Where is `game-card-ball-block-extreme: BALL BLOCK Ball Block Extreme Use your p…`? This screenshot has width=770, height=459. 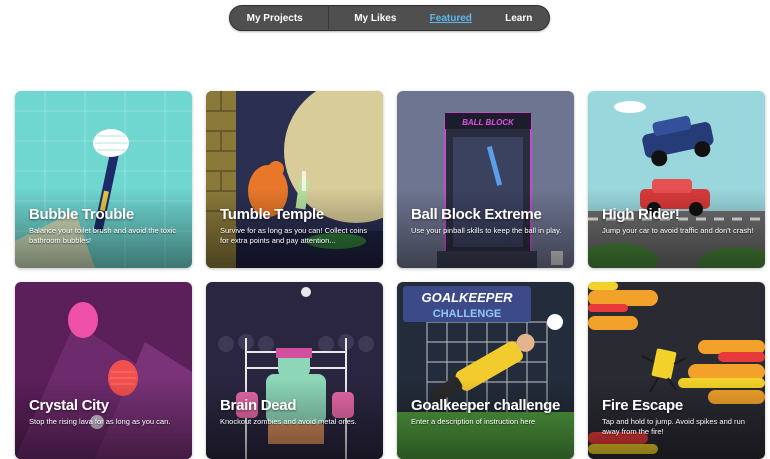 game-card-ball-block-extreme: BALL BLOCK Ball Block Extreme Use your p… is located at coordinates (485, 179).